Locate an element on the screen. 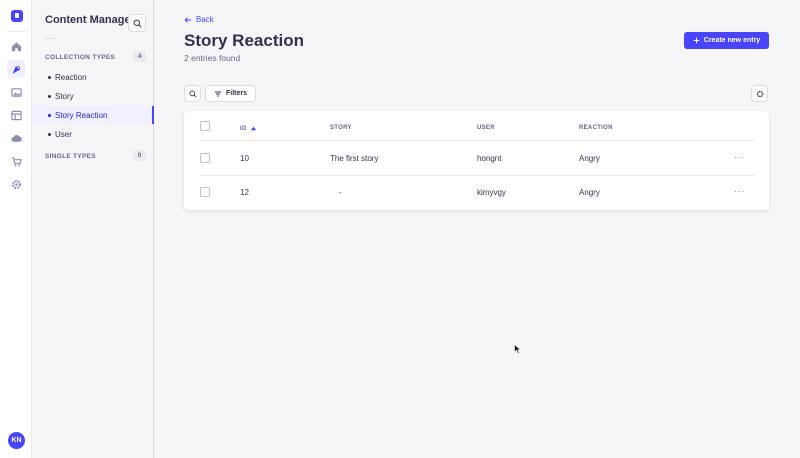 This screenshot has width=800, height=458. single-types-count: 0 is located at coordinates (139, 155).